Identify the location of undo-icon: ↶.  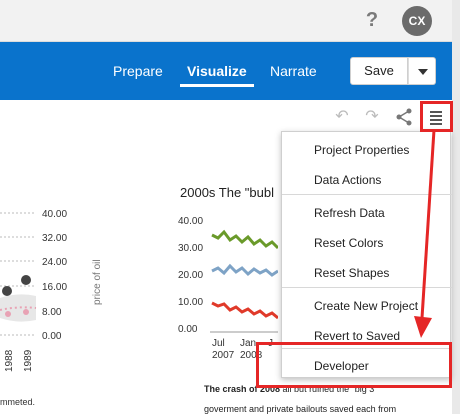
(342, 117).